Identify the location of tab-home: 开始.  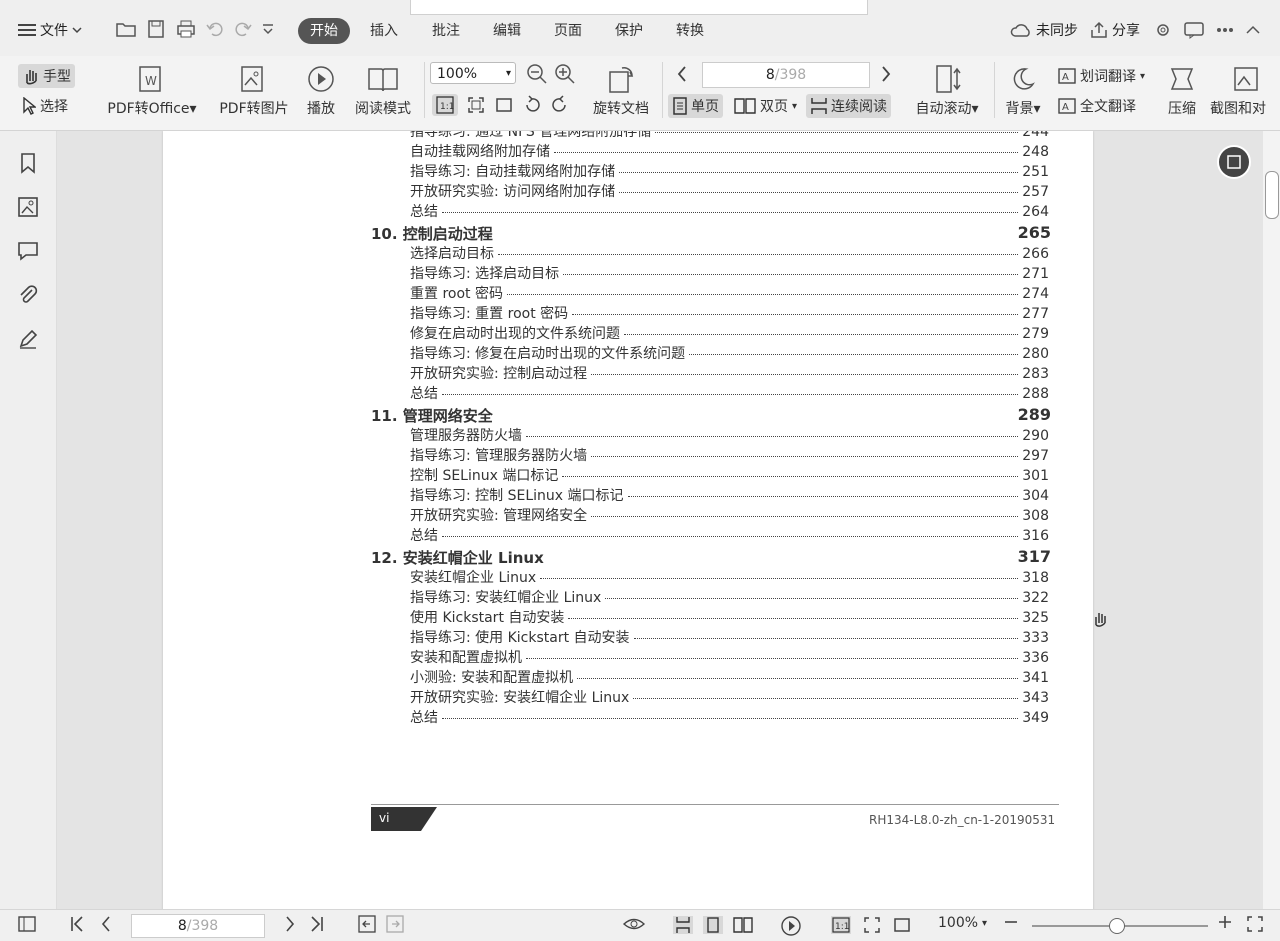
(324, 31).